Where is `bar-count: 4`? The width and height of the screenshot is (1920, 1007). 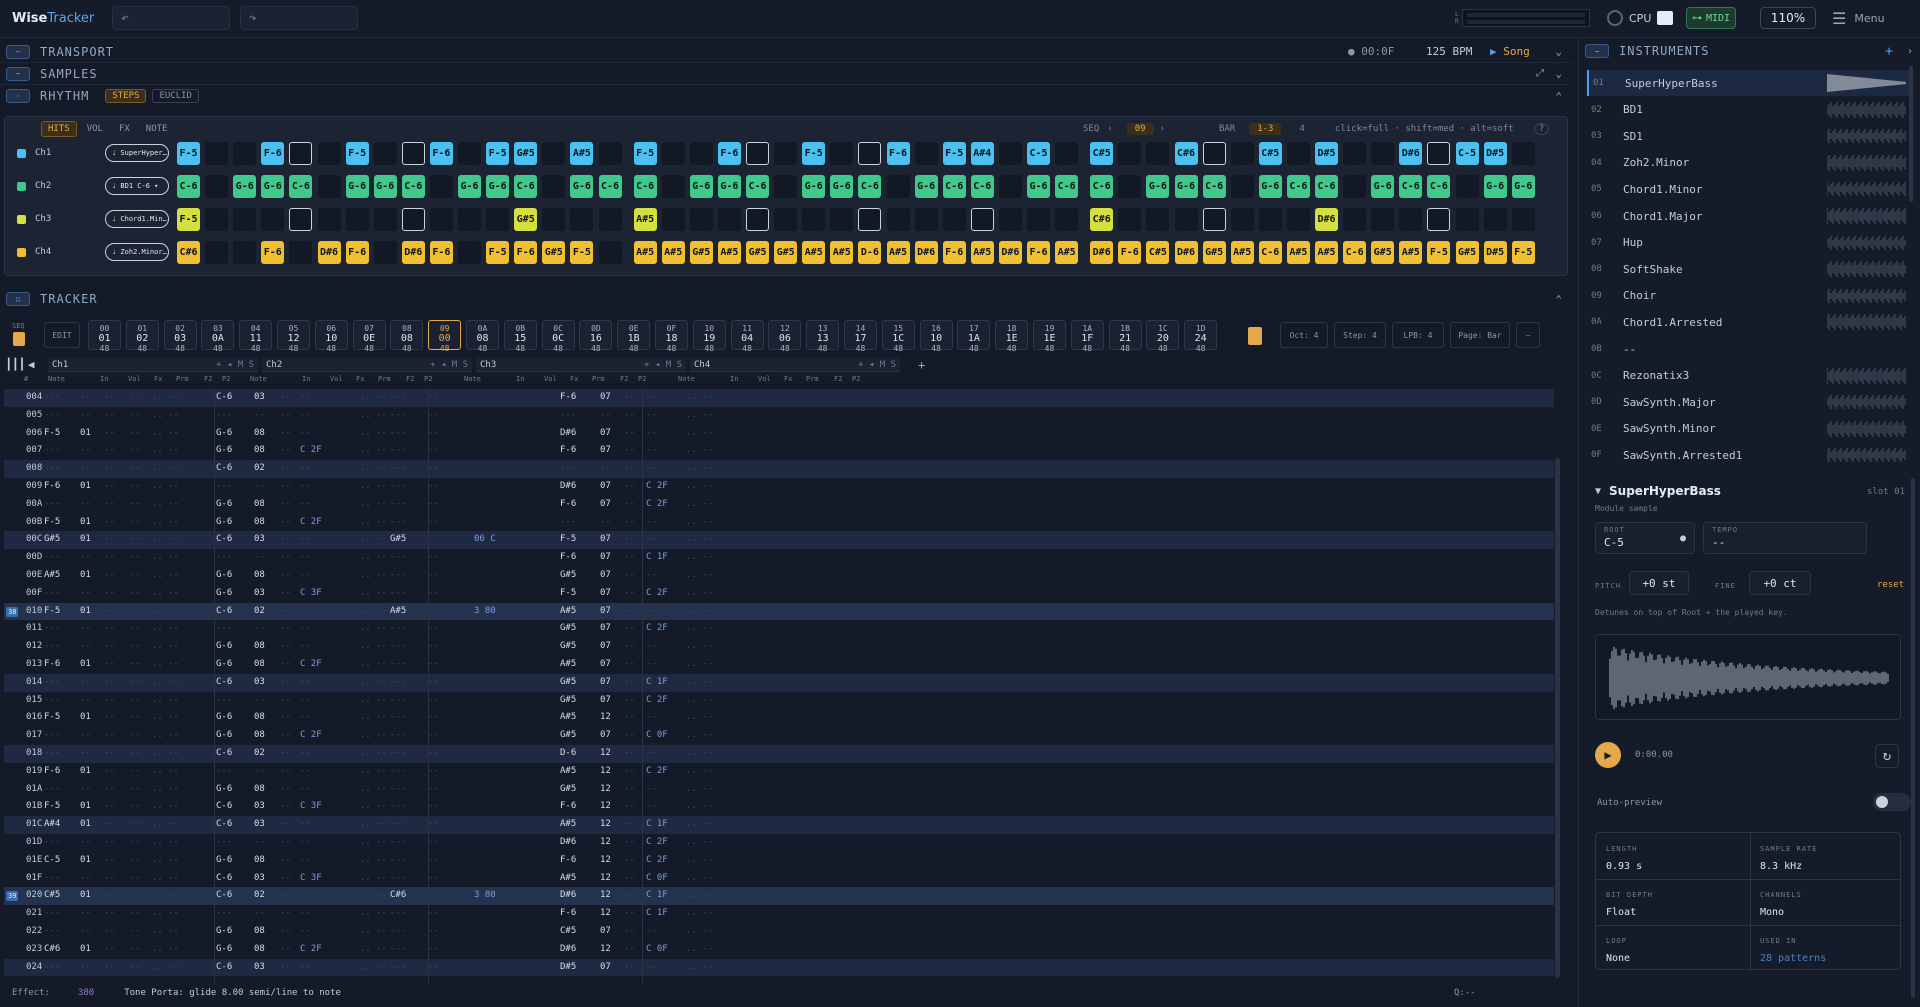
bar-count: 4 is located at coordinates (1301, 129).